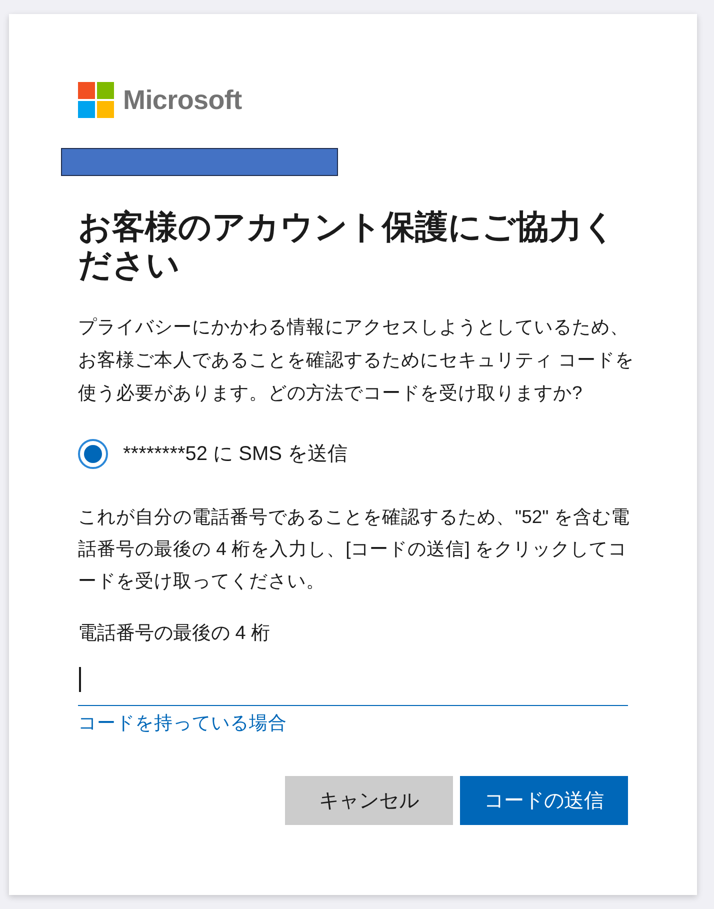  What do you see at coordinates (182, 100) in the screenshot?
I see `logo-text: Microsoft` at bounding box center [182, 100].